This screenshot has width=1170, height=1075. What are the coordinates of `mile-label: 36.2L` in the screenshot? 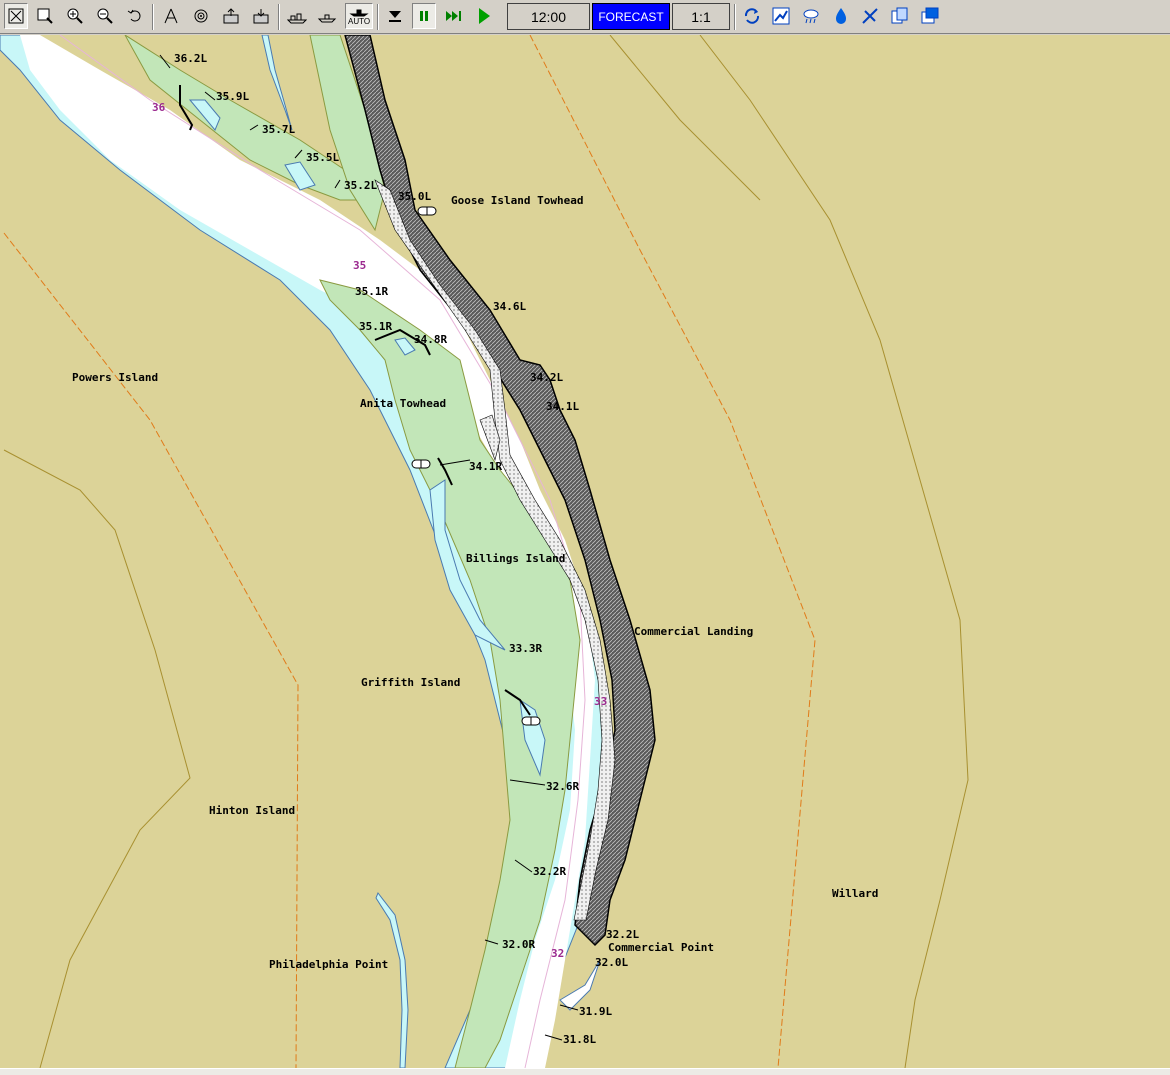 It's located at (190, 58).